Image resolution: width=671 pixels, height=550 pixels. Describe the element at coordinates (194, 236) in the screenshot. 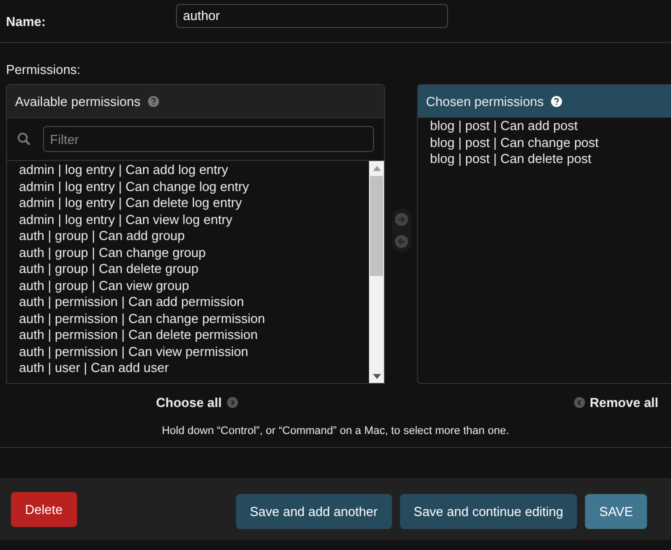

I see `permission-option: auth | group | Can add group` at that location.